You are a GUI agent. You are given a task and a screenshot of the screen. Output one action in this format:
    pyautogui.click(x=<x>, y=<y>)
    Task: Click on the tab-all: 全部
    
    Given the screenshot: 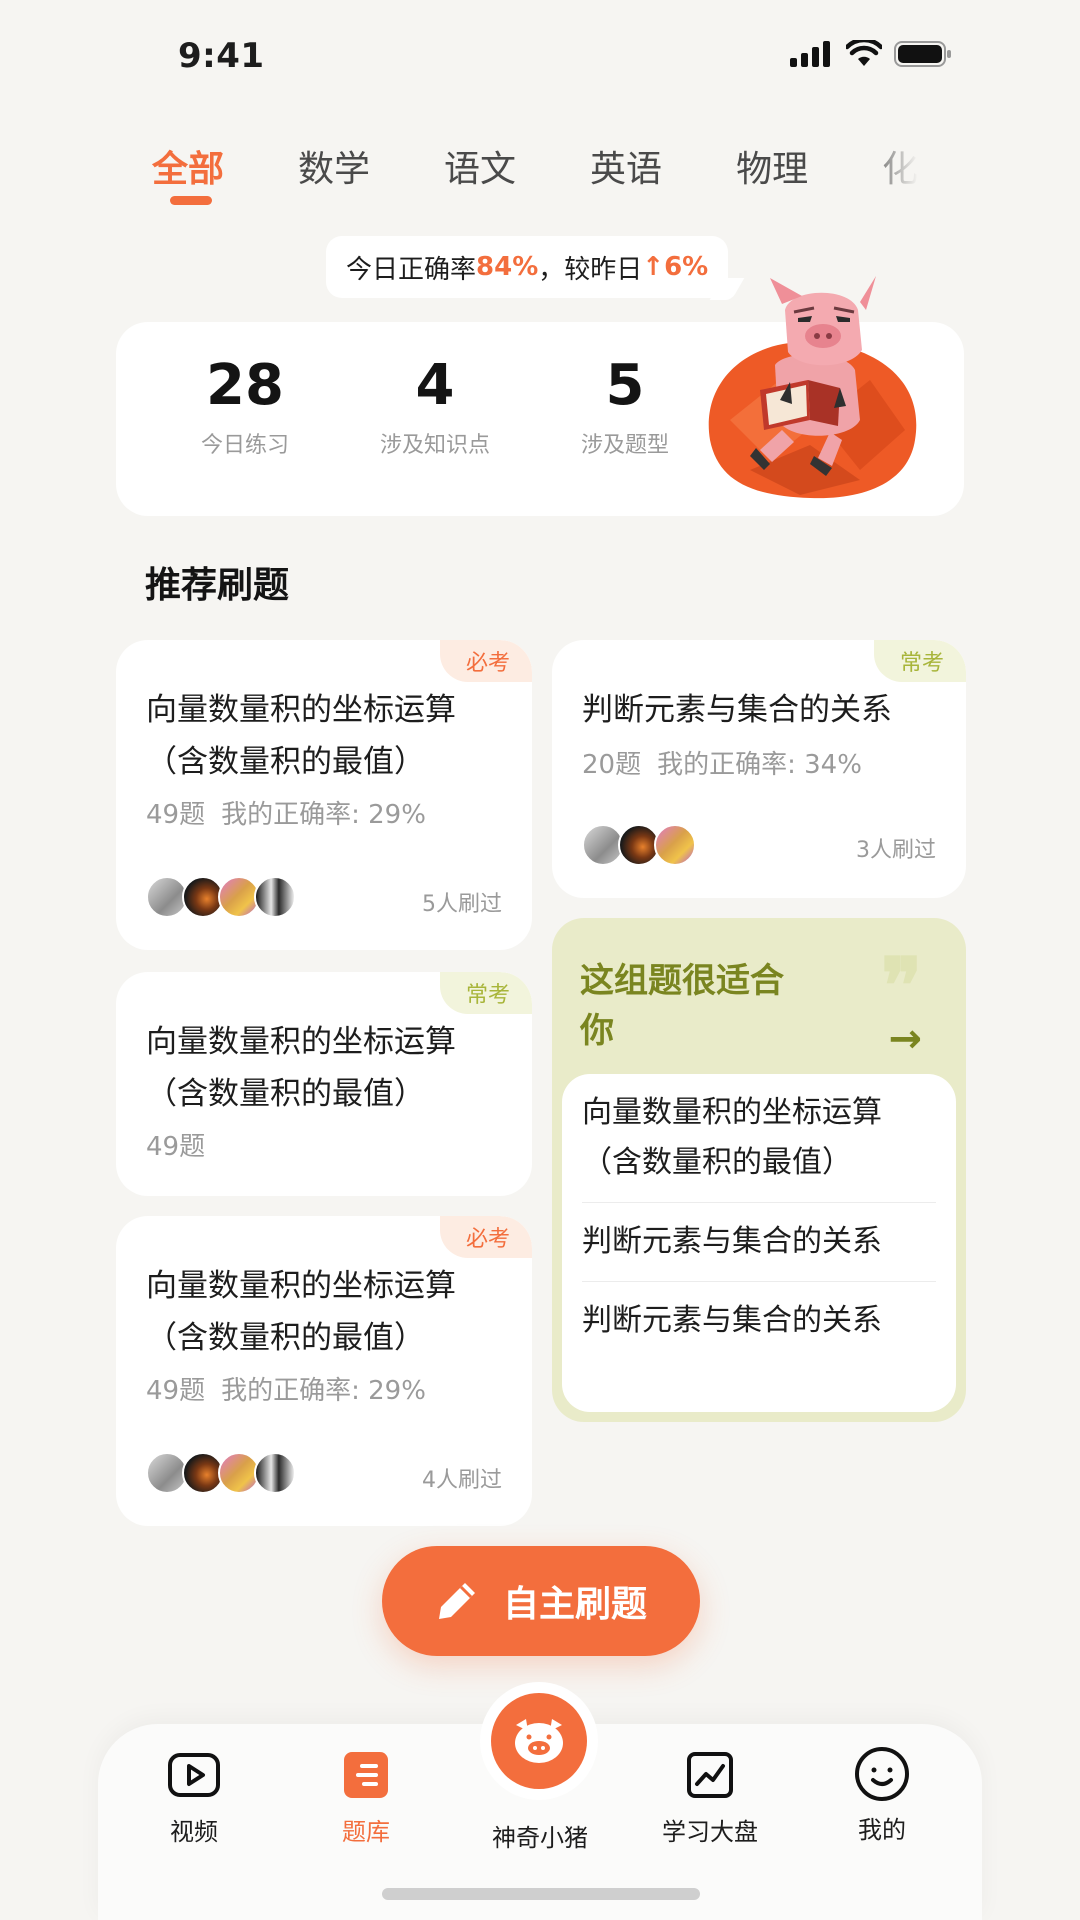 What is the action you would take?
    pyautogui.click(x=188, y=180)
    